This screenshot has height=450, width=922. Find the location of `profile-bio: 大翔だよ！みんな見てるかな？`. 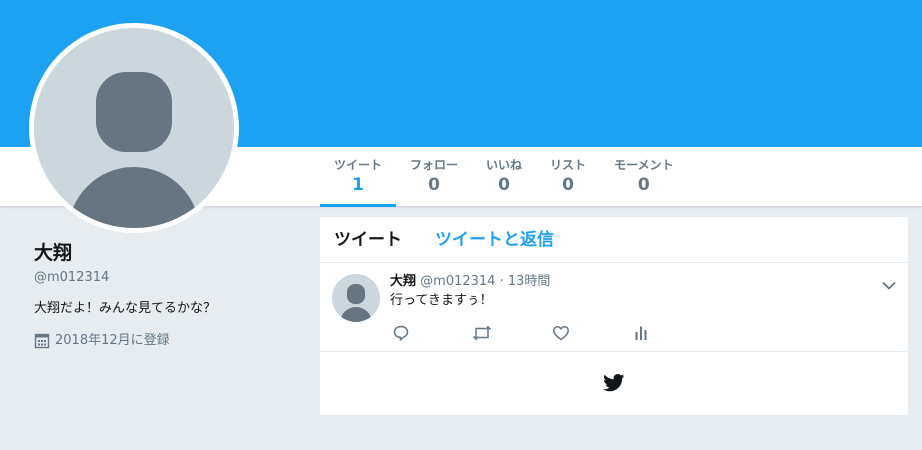

profile-bio: 大翔だよ！みんな見てるかな？ is located at coordinates (125, 308).